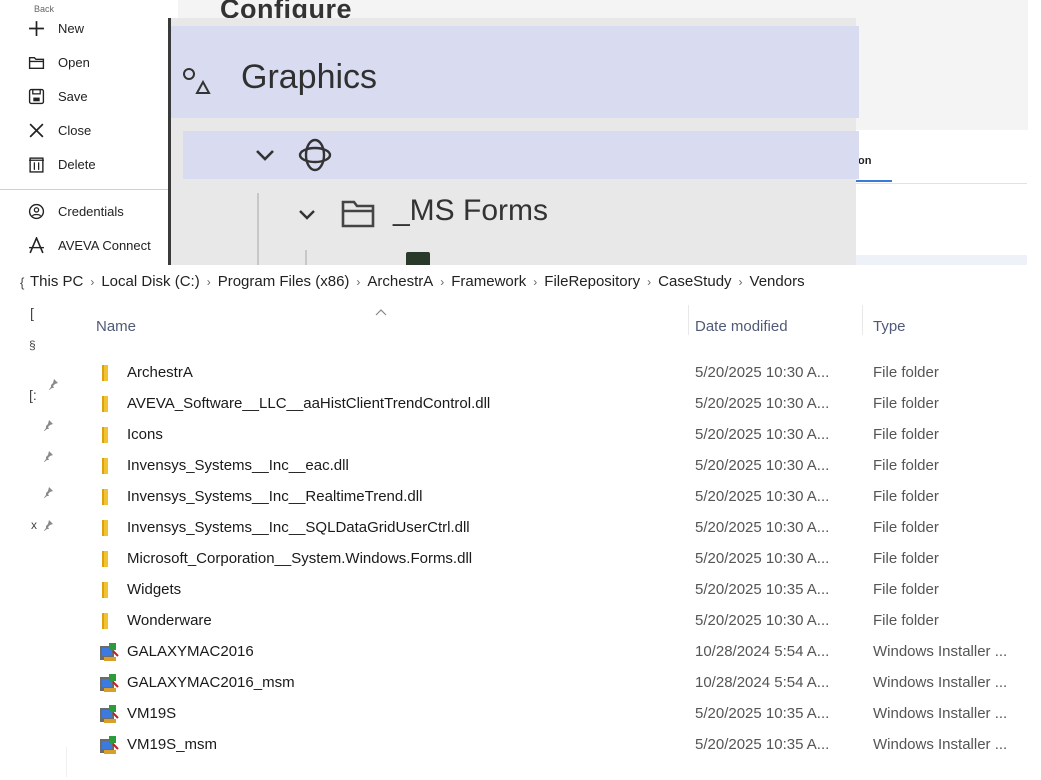  Describe the element at coordinates (77, 164) in the screenshot. I see `menu-item-label: Delete` at that location.